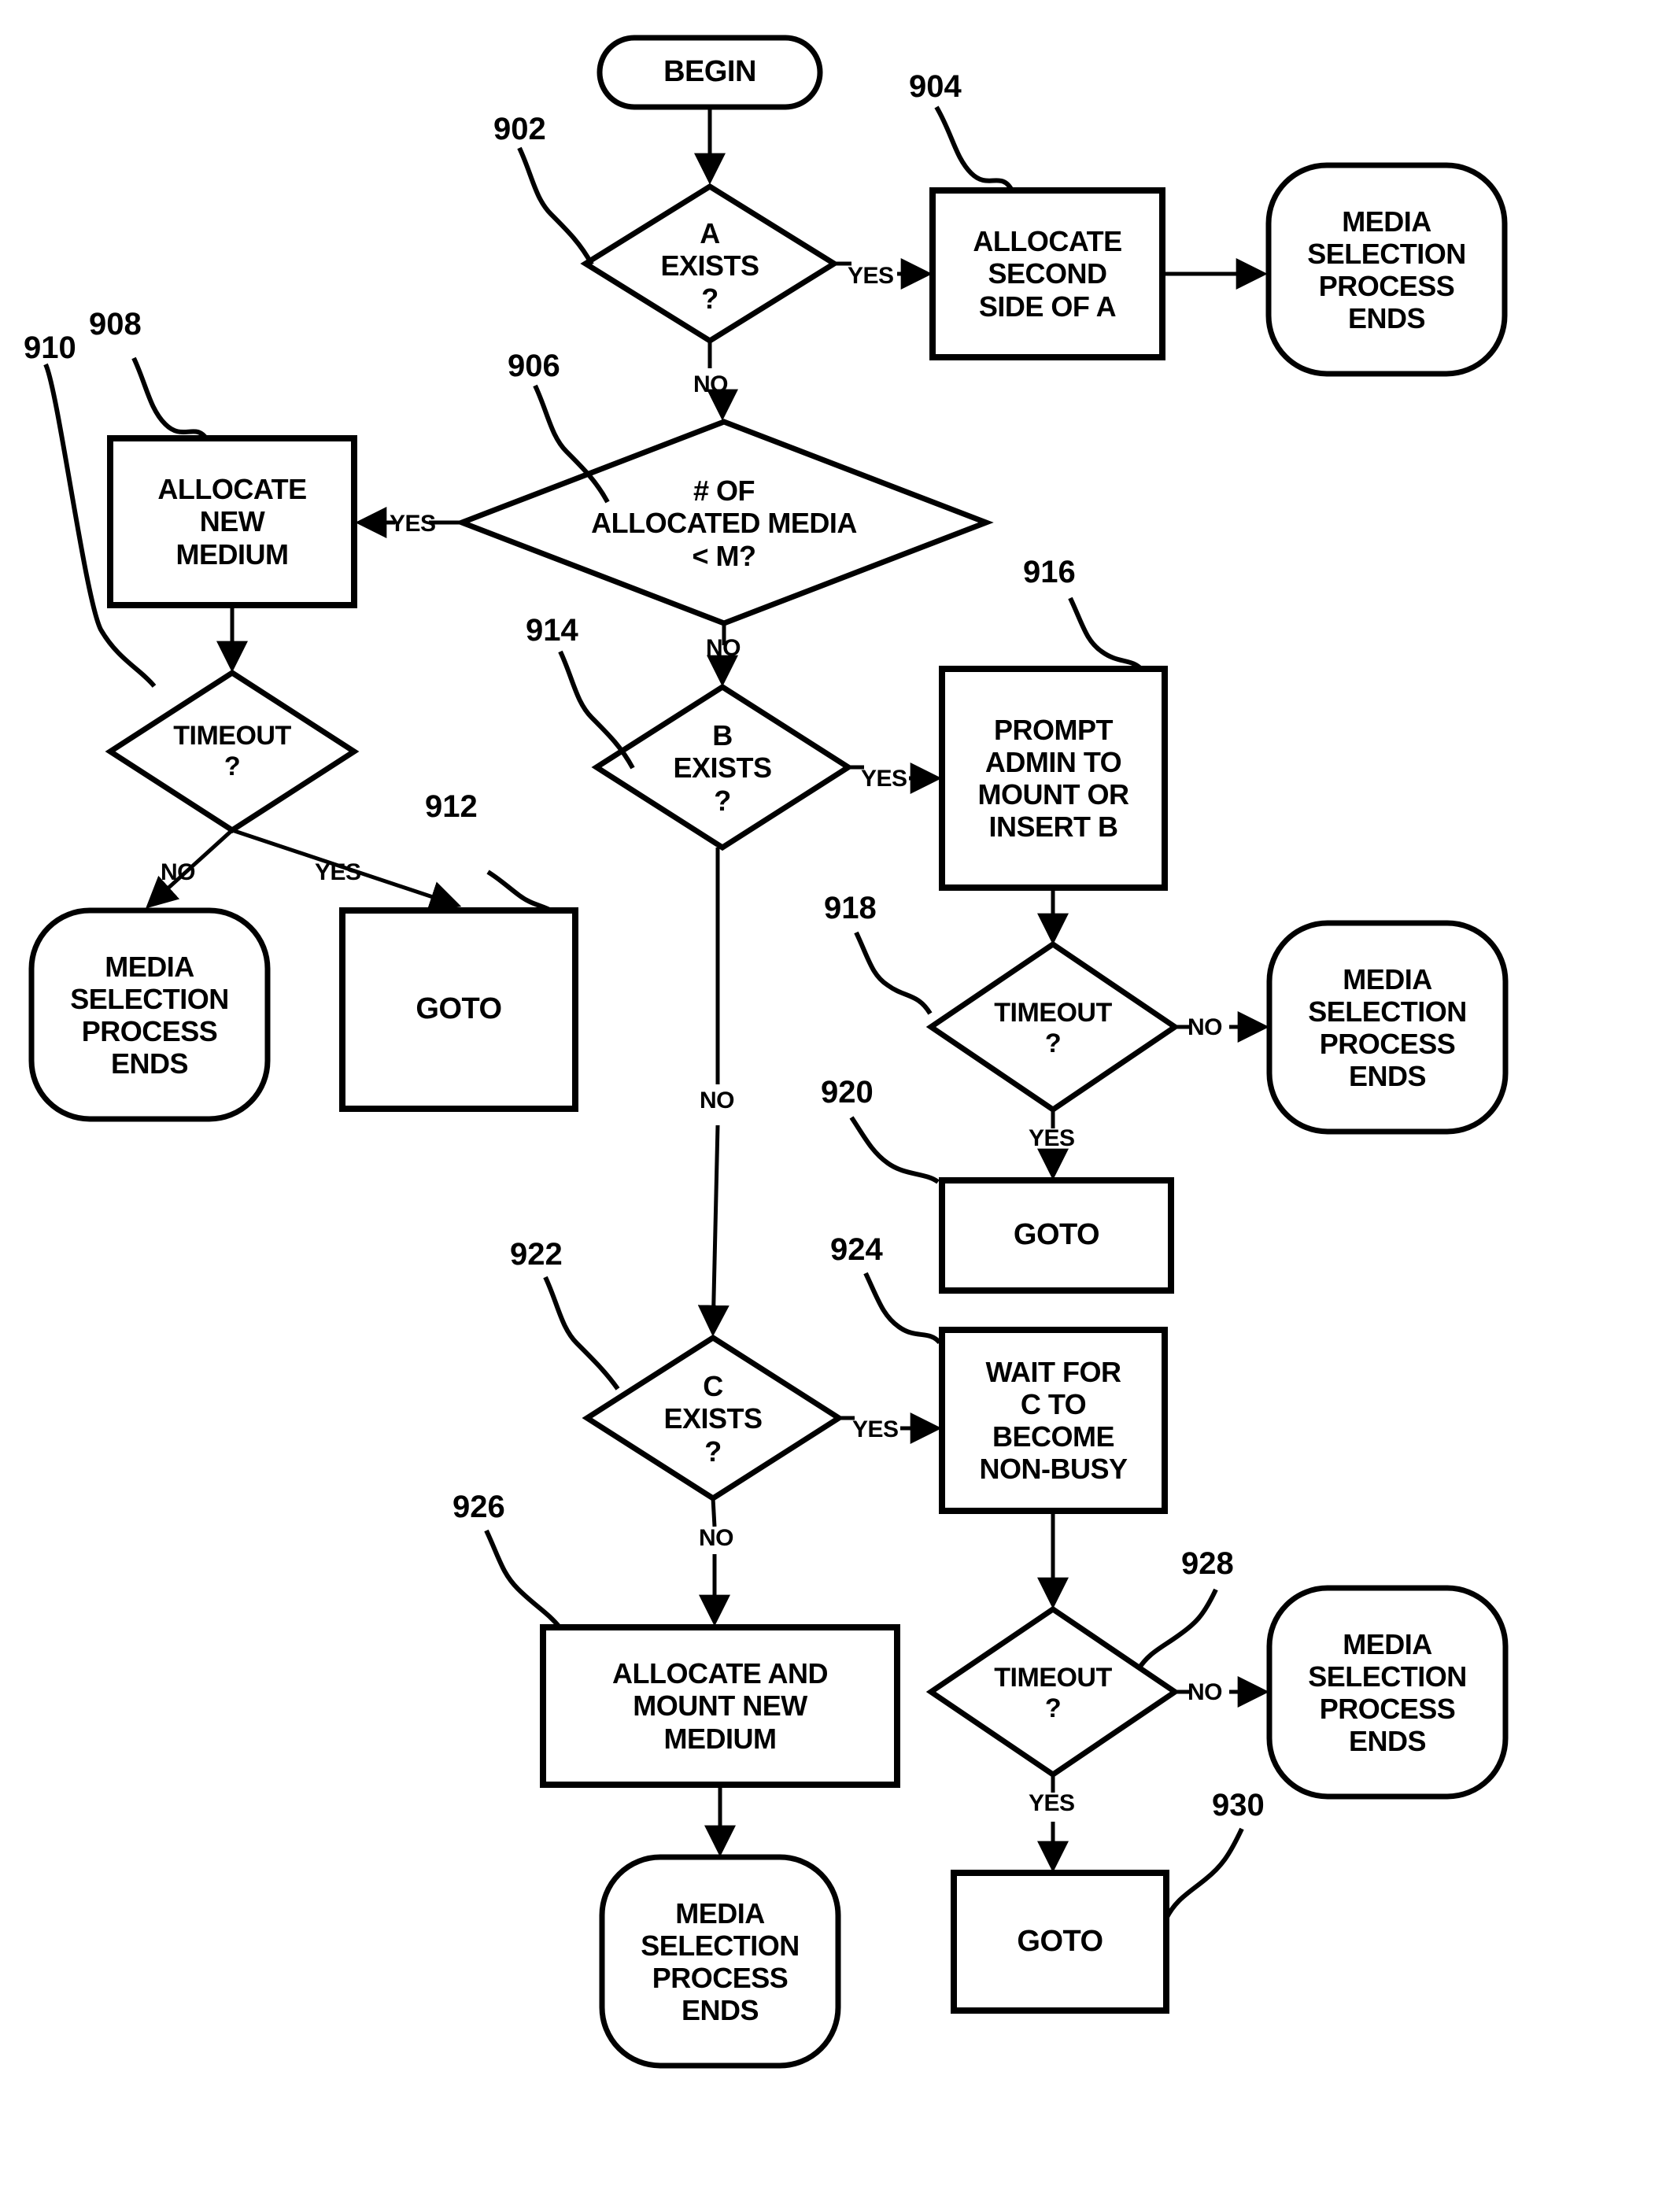 The image size is (1677, 2212). Describe the element at coordinates (452, 806) in the screenshot. I see `reference-numeral-912: 912` at that location.